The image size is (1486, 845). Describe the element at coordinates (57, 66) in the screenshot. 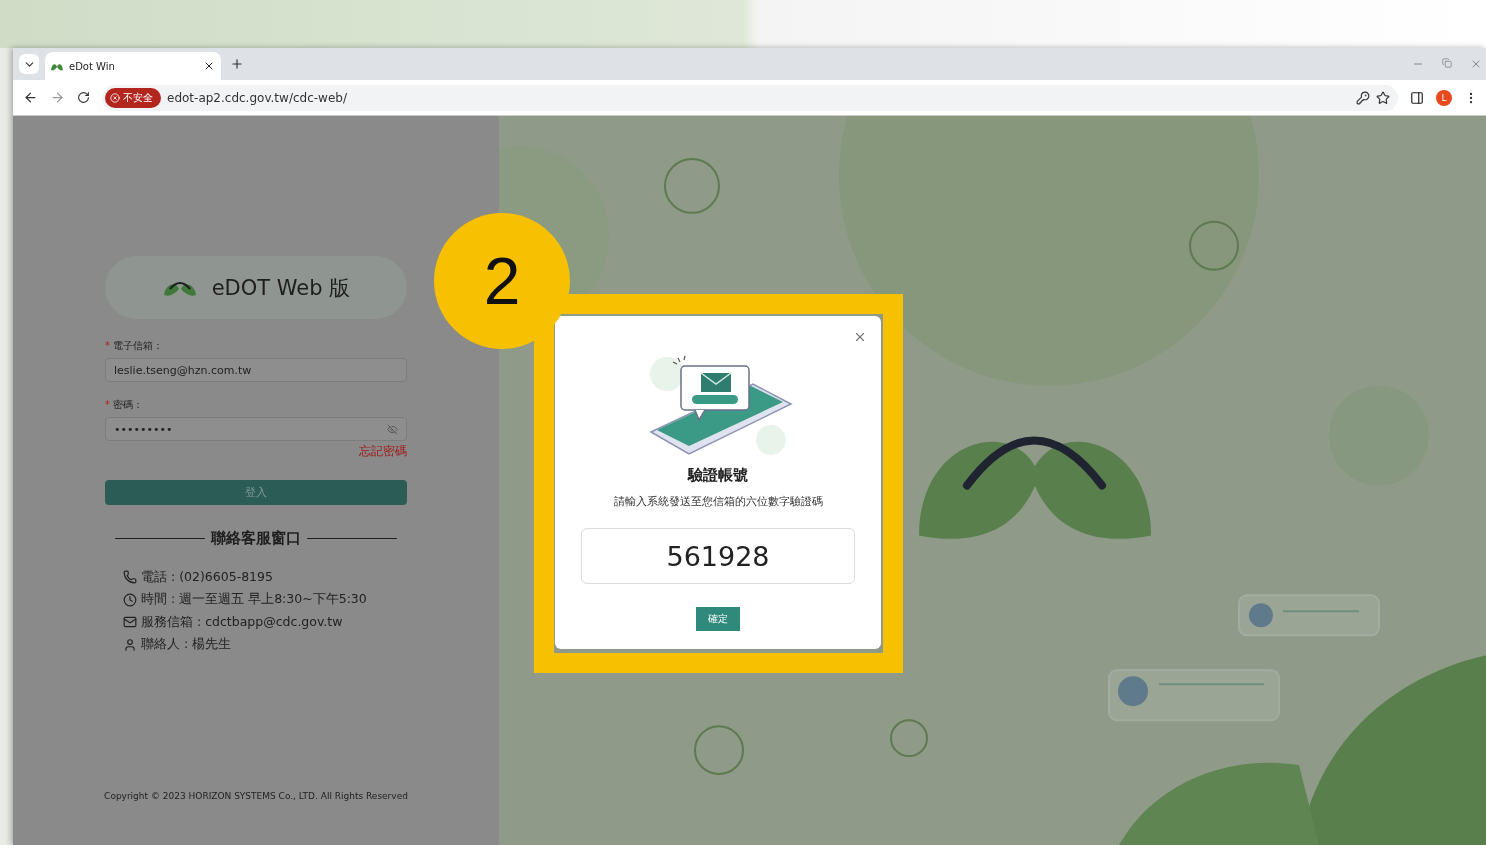

I see `favicon-icon` at that location.